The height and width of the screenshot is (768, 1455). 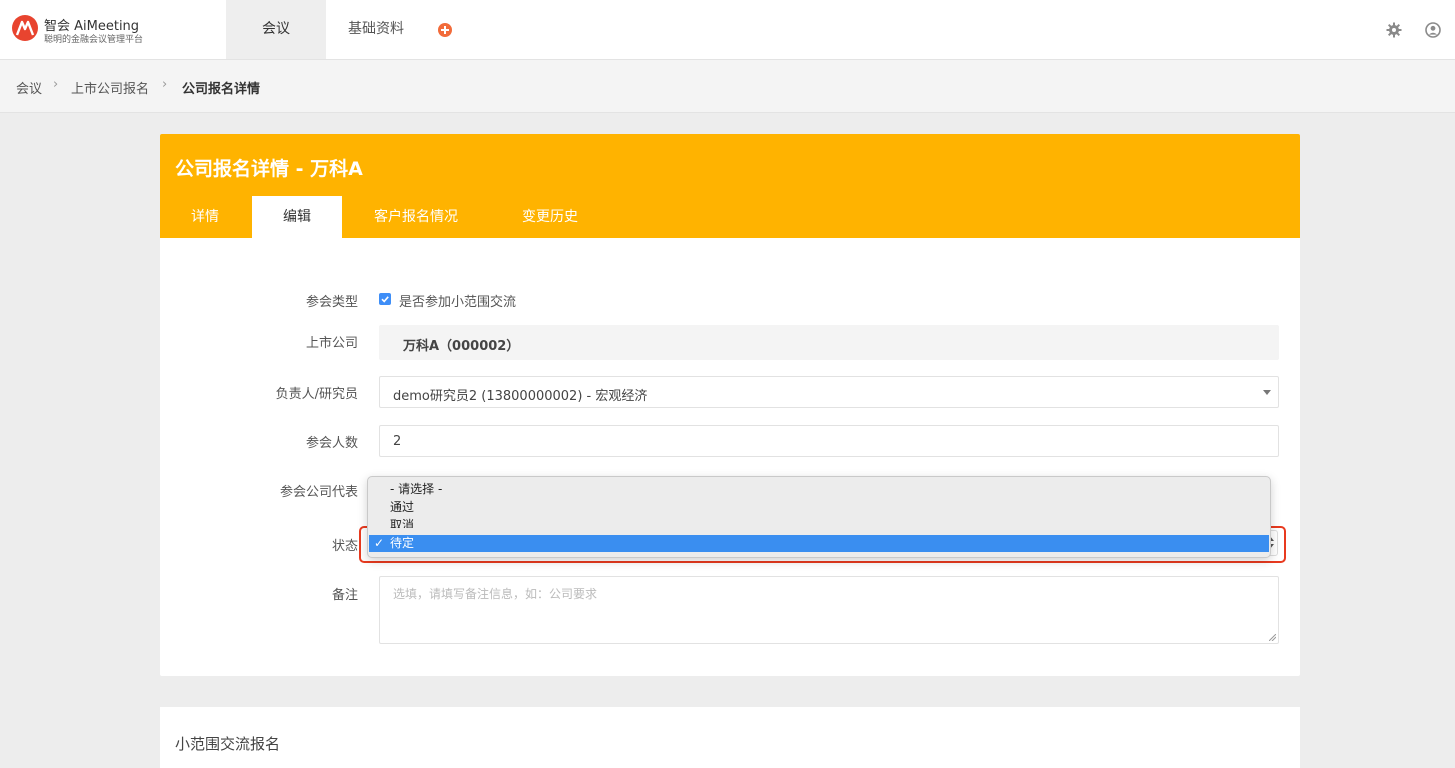 What do you see at coordinates (94, 40) in the screenshot?
I see `logo-subtitle: 聪明的金融会议管理平台` at bounding box center [94, 40].